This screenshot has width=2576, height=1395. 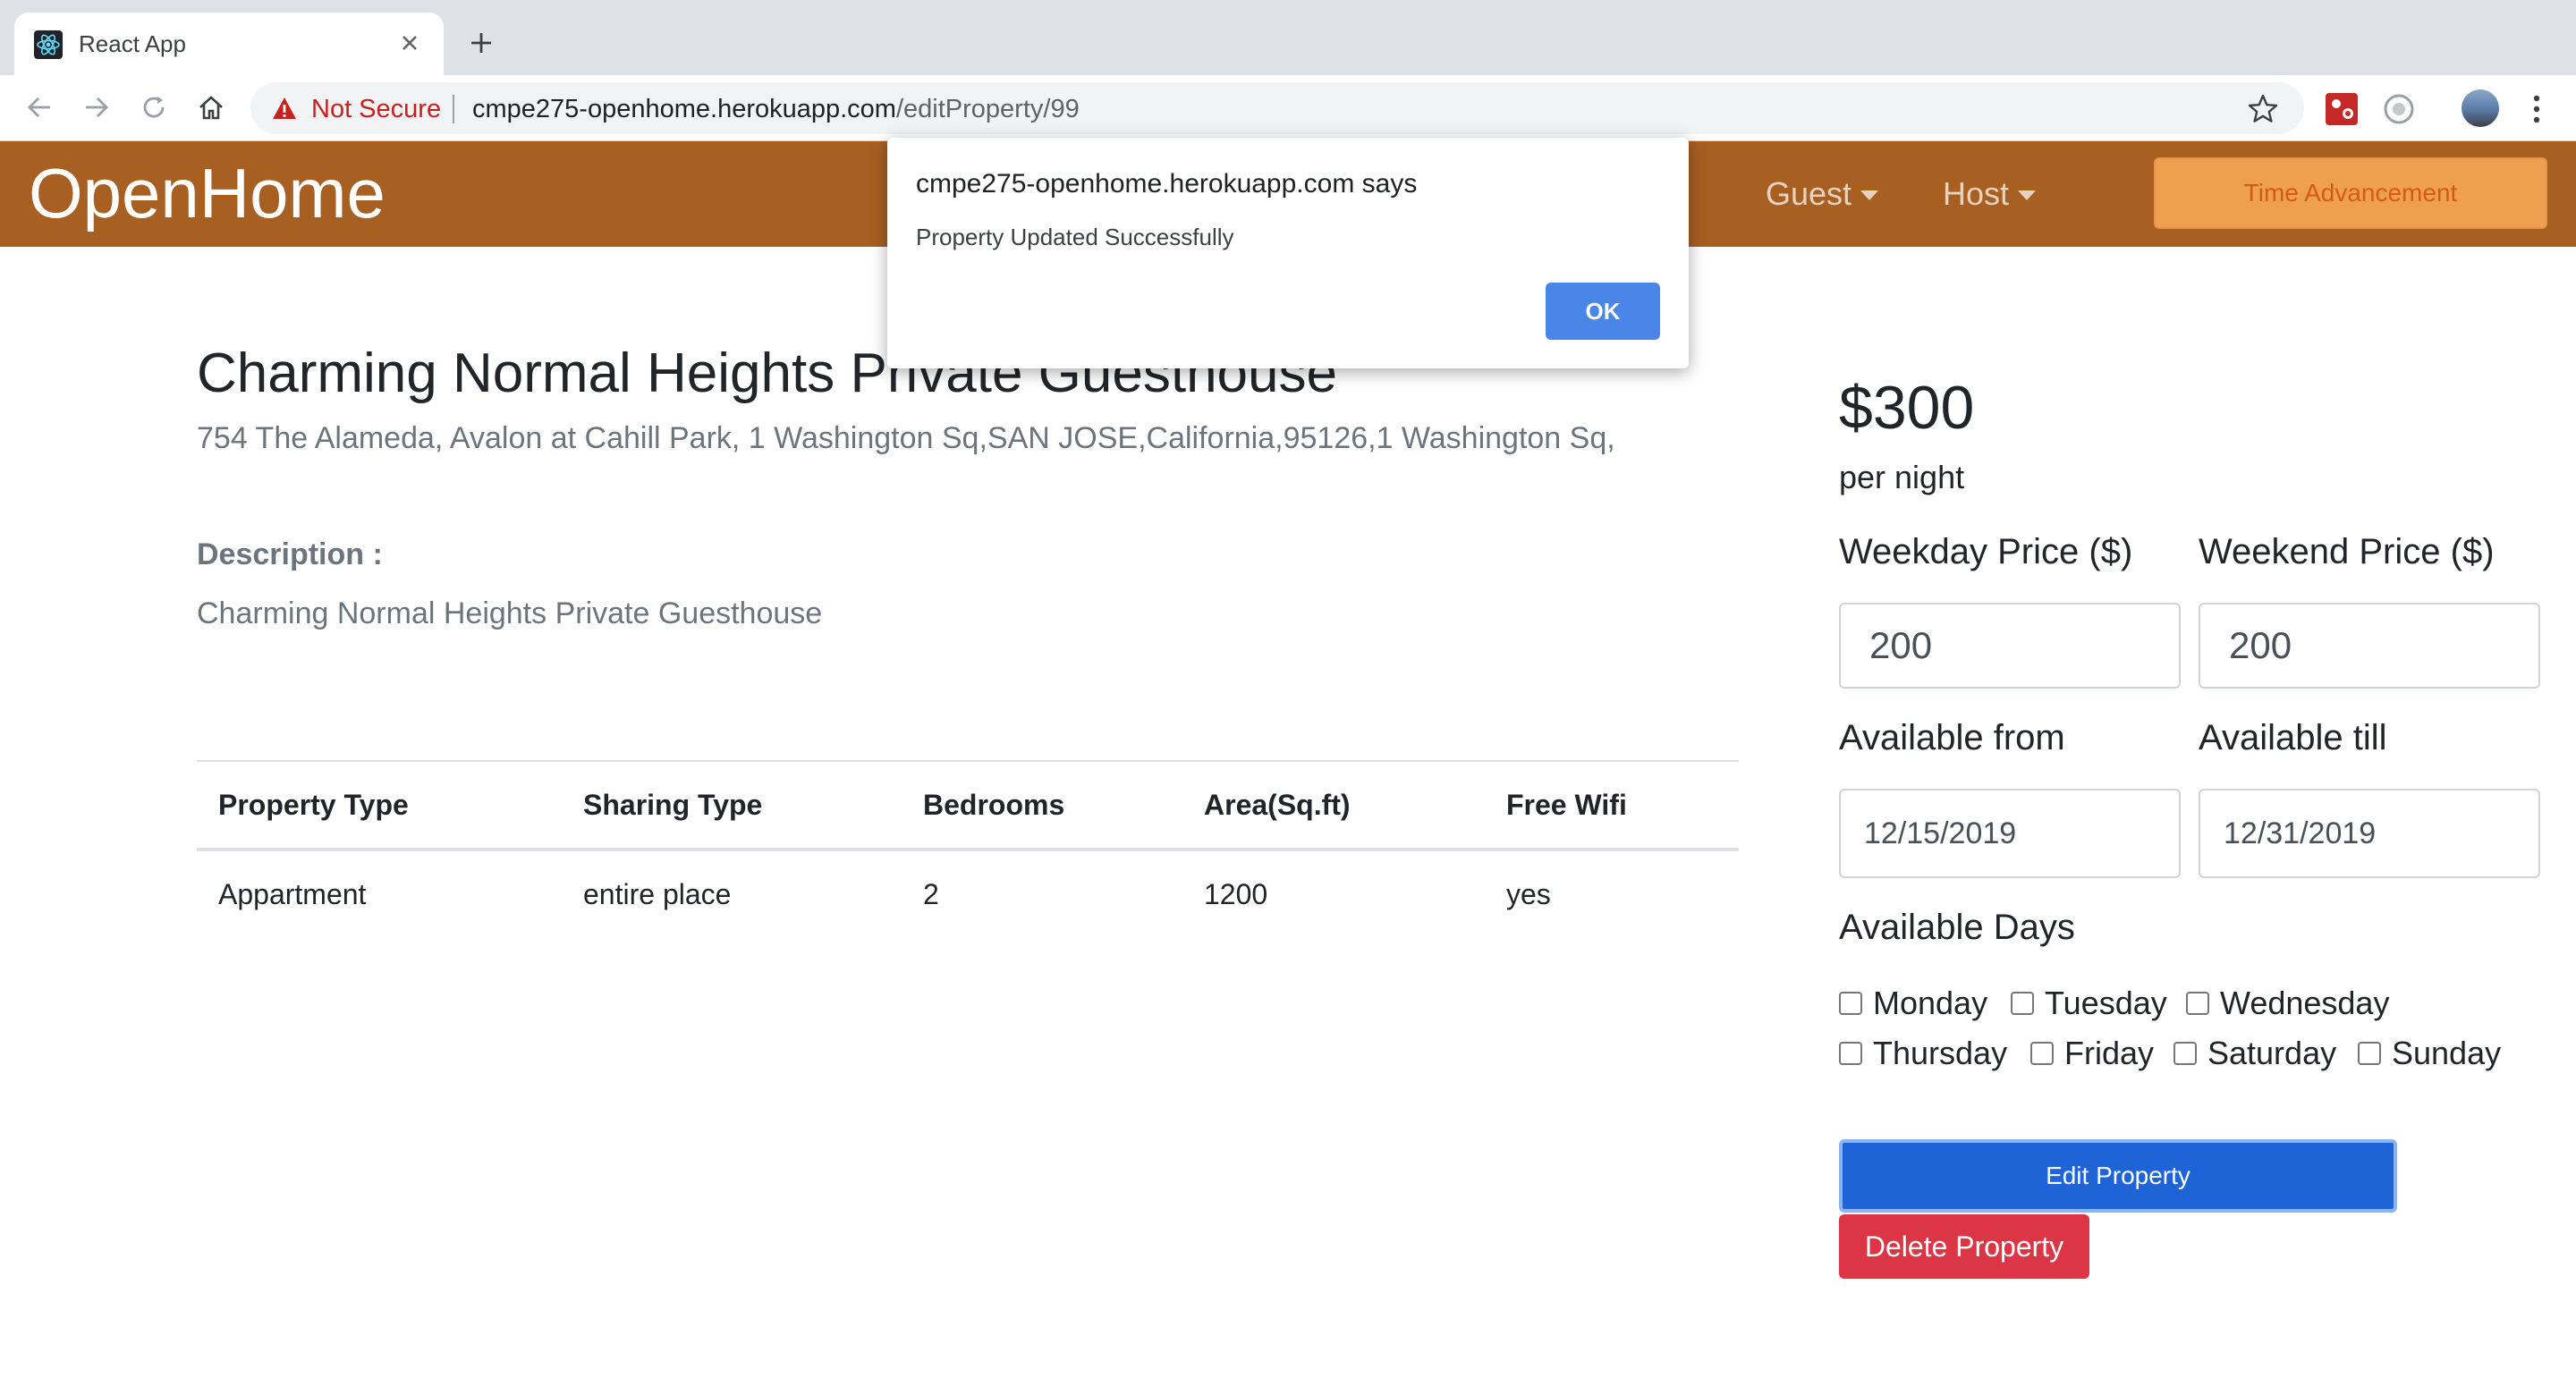 What do you see at coordinates (987, 109) in the screenshot?
I see `url-path: /editProperty/99` at bounding box center [987, 109].